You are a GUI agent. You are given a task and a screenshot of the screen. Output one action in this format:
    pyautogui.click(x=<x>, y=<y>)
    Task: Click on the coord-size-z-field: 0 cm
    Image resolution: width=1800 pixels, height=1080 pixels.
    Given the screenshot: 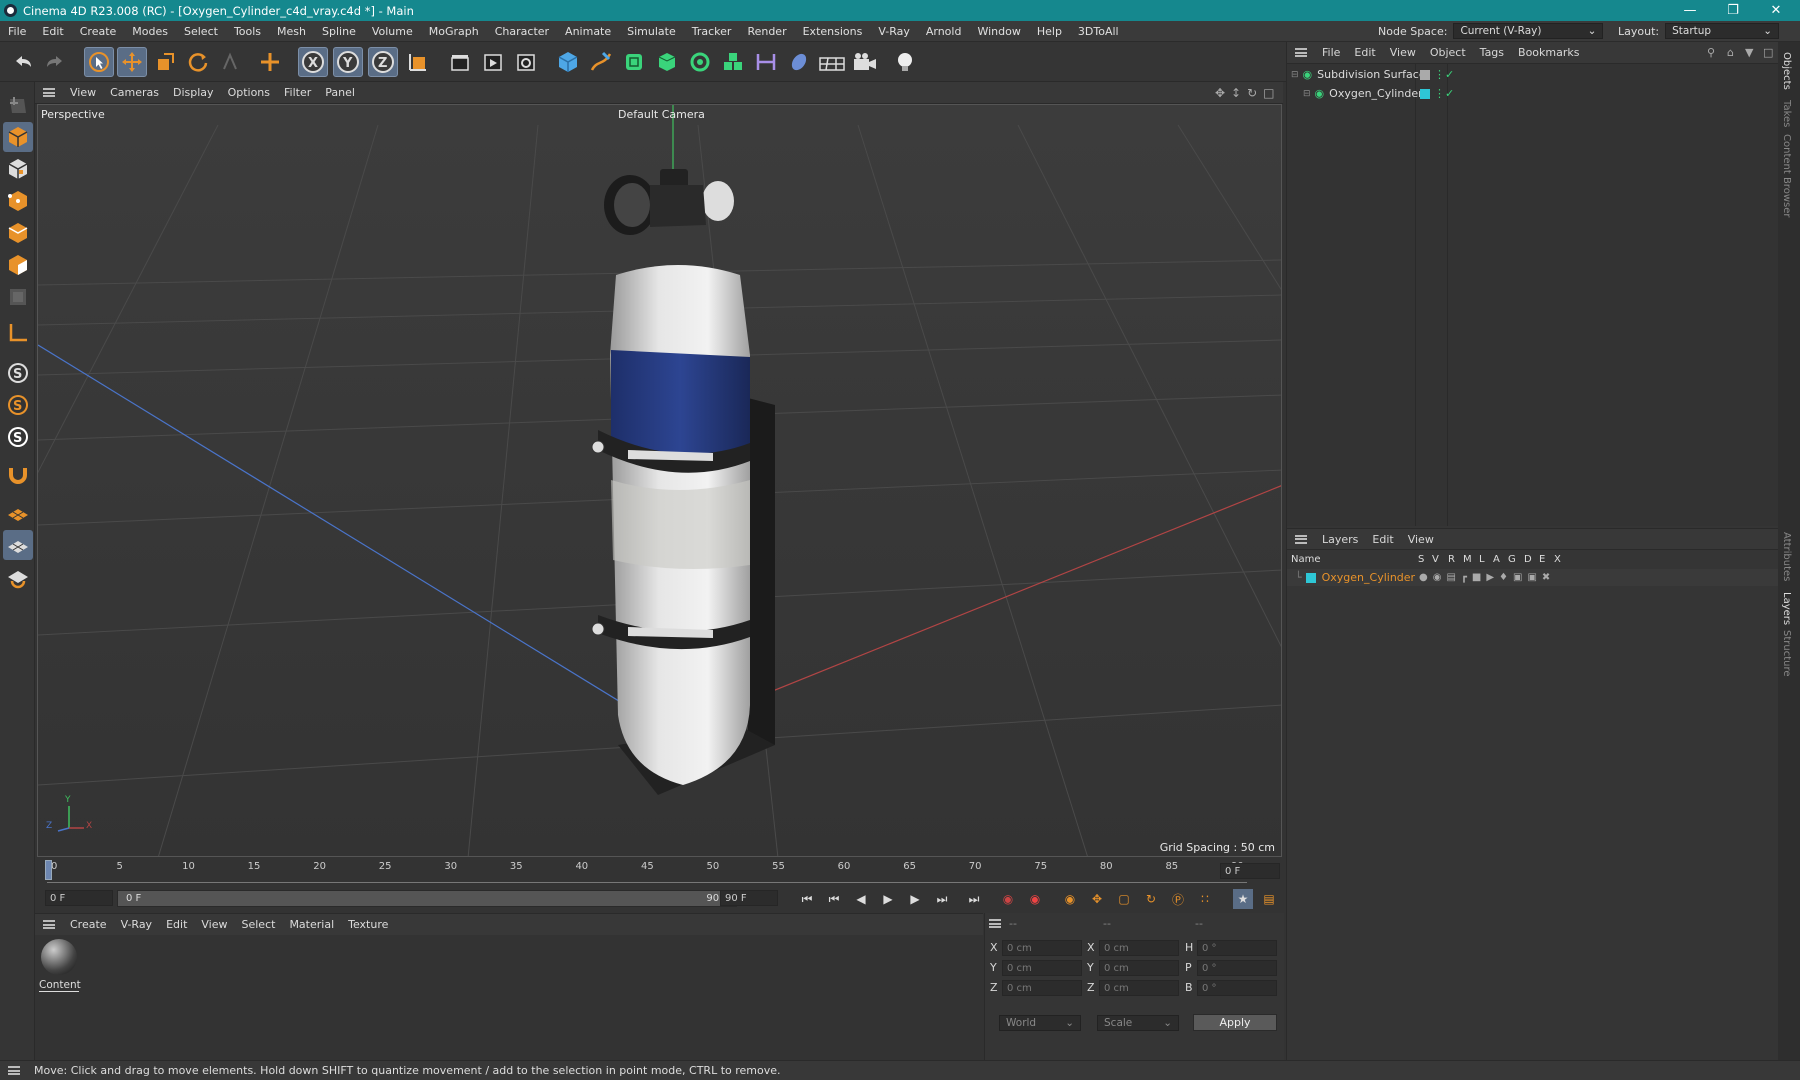 What is the action you would take?
    pyautogui.click(x=1139, y=988)
    